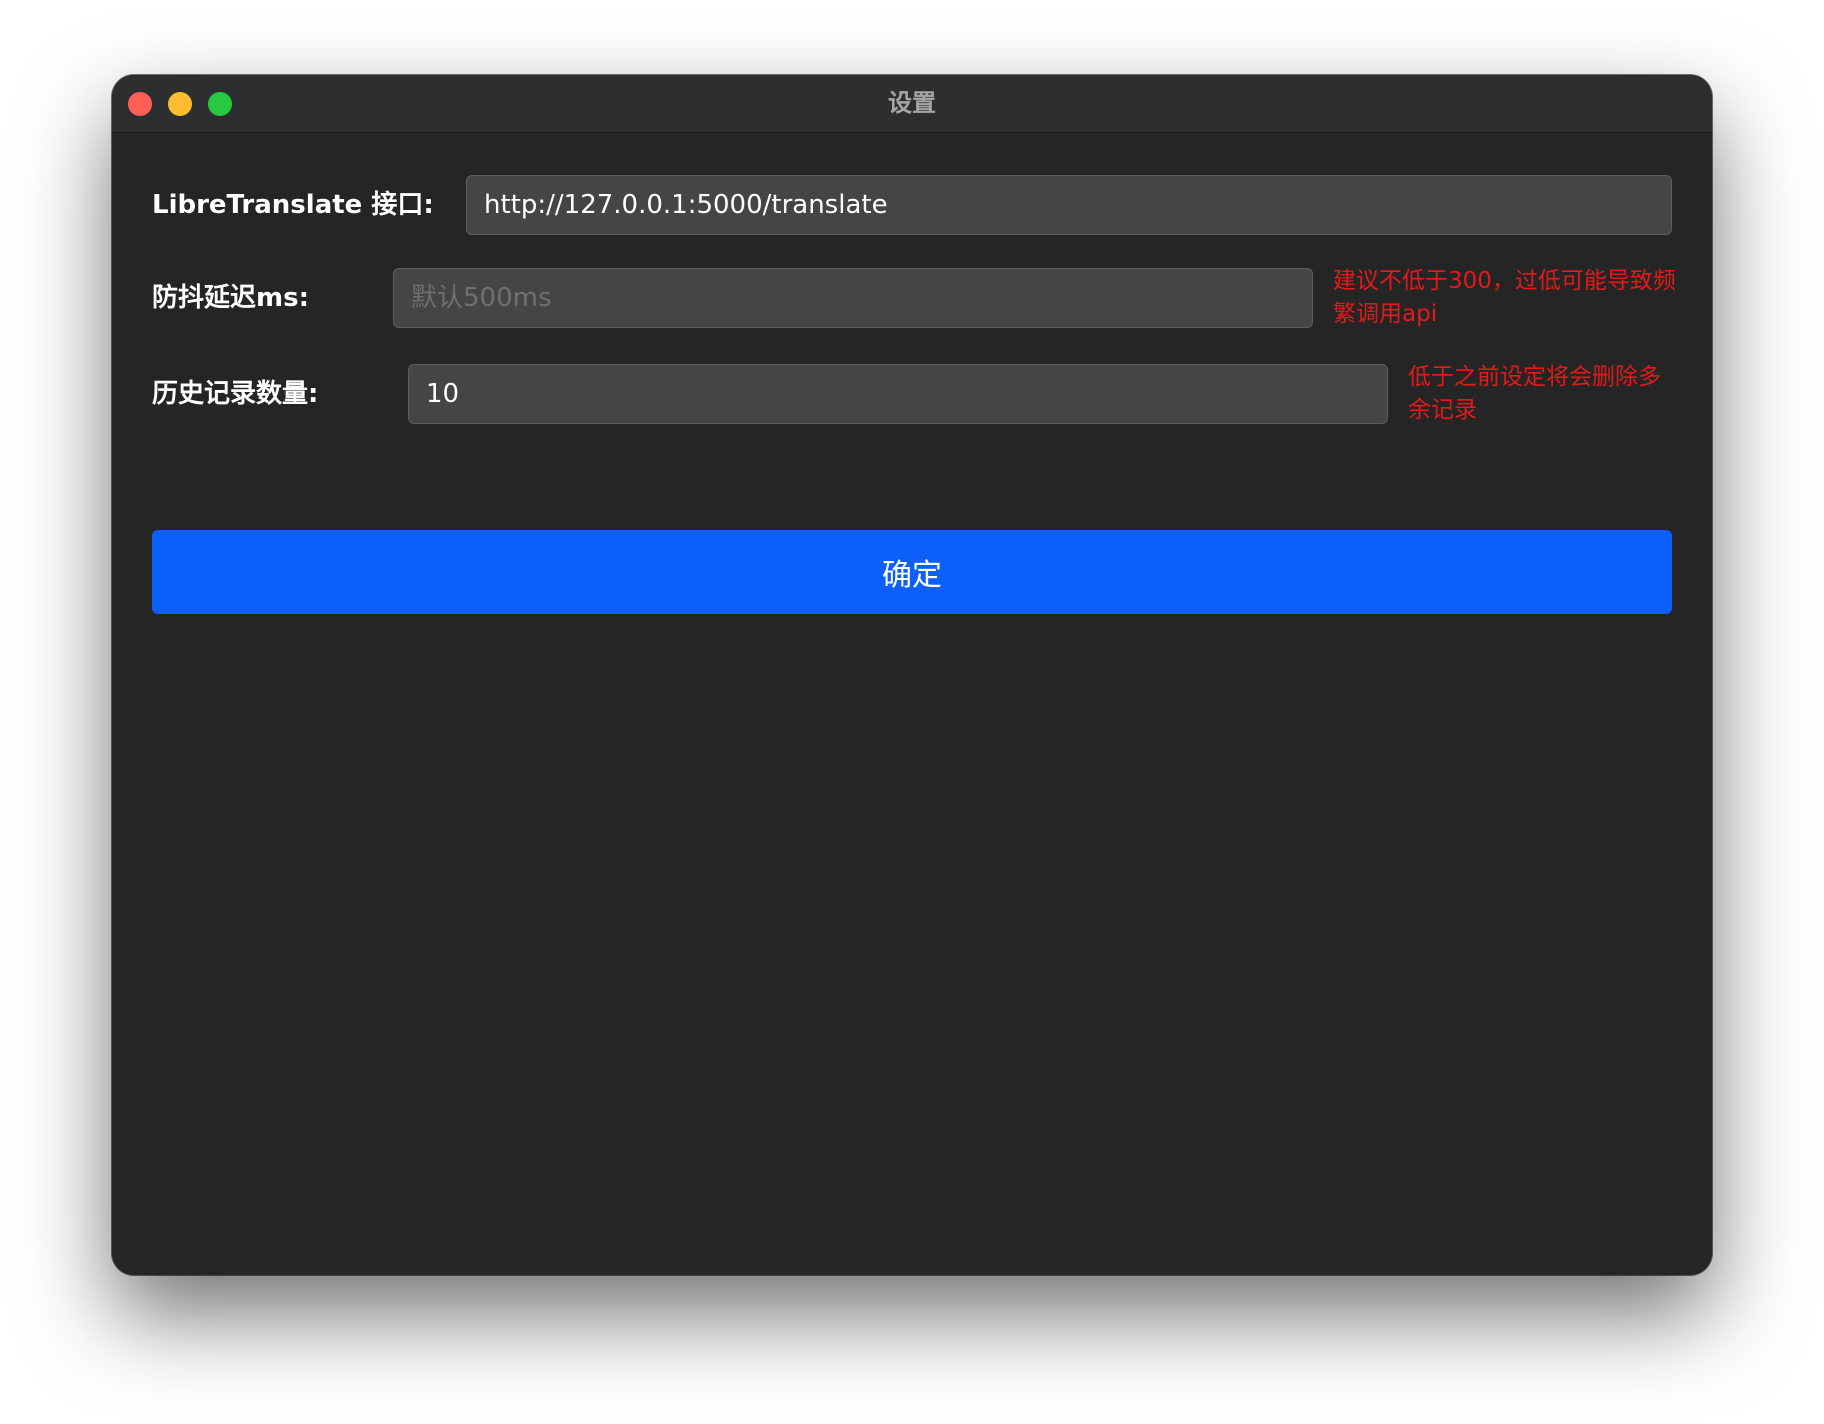 The width and height of the screenshot is (1824, 1424). What do you see at coordinates (230, 298) in the screenshot?
I see `debounce-delay-label: 防抖延迟ms:` at bounding box center [230, 298].